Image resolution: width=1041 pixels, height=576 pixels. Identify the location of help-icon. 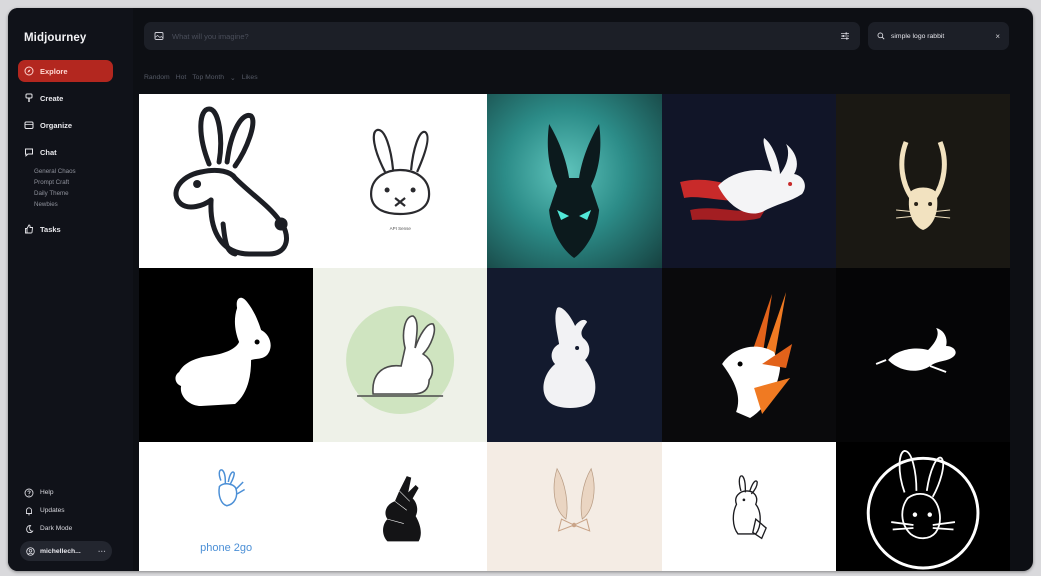
(29, 492).